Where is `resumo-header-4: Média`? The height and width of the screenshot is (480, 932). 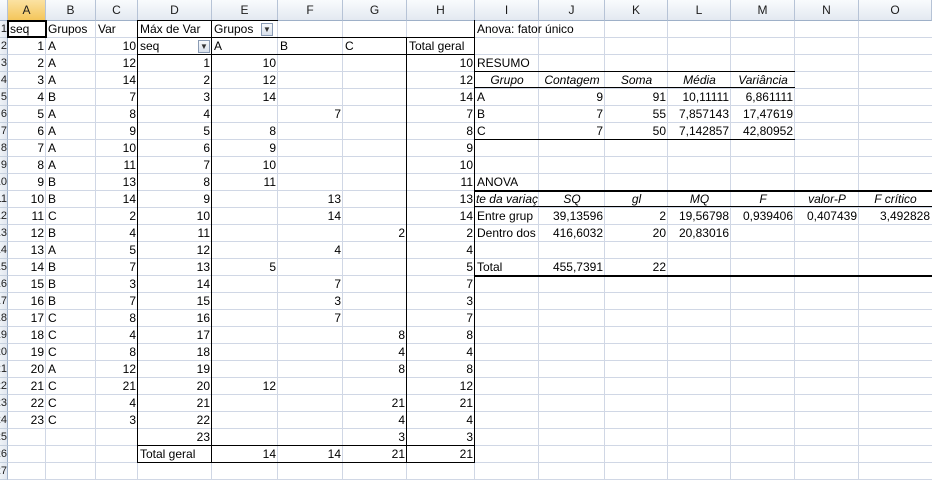
resumo-header-4: Média is located at coordinates (699, 80).